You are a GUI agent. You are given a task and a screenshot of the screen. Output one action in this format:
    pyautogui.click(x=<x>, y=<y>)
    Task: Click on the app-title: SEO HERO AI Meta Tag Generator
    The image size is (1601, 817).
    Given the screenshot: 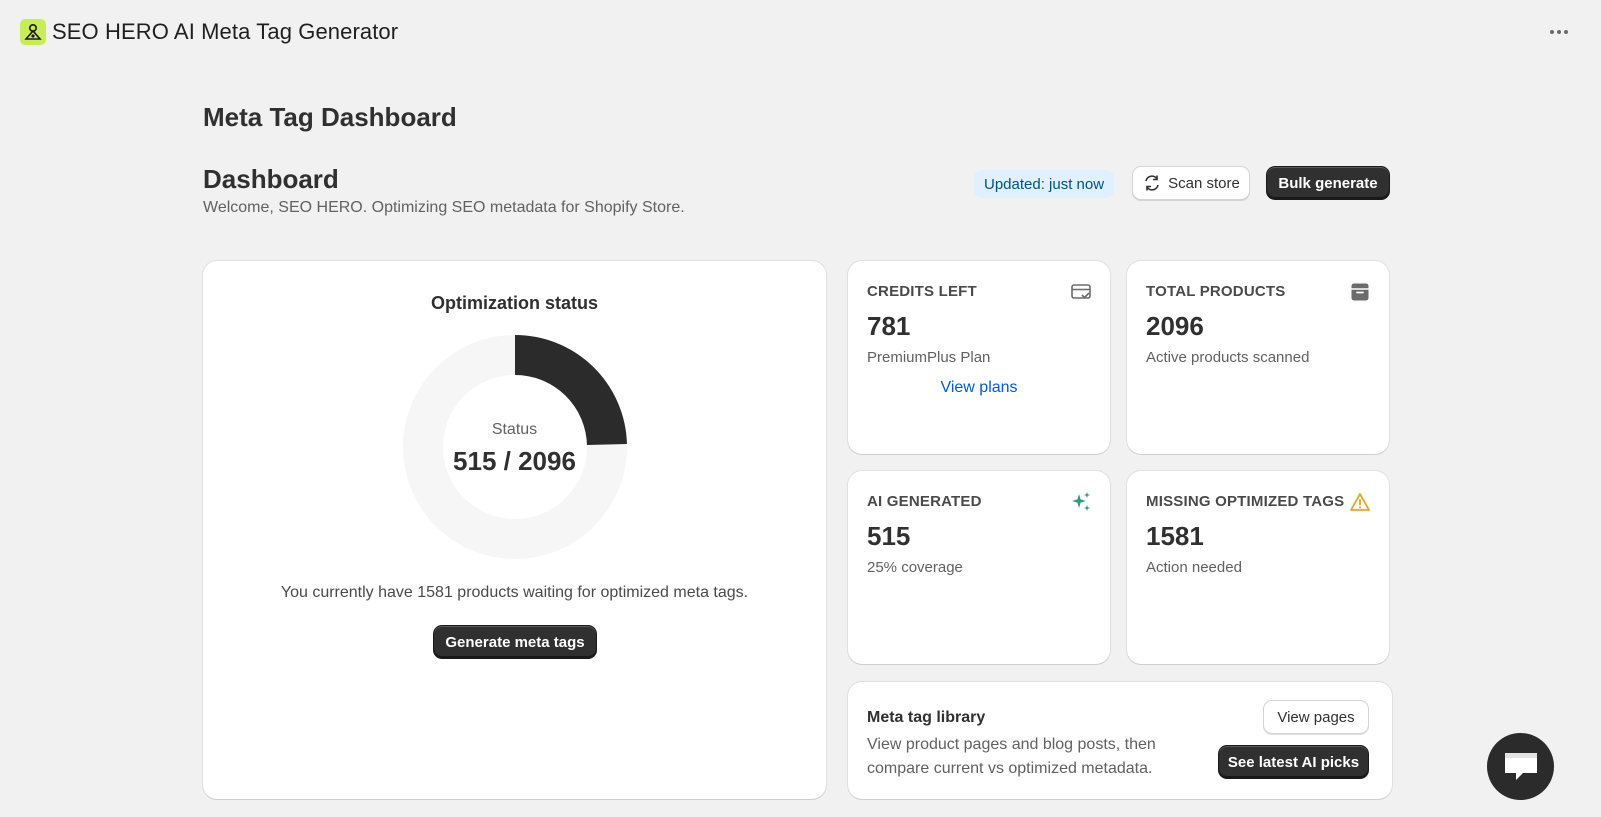 What is the action you would take?
    pyautogui.click(x=225, y=31)
    